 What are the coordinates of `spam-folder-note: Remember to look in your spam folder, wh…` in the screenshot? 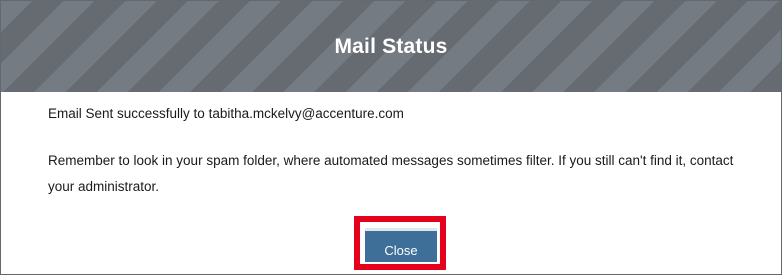 It's located at (391, 173).